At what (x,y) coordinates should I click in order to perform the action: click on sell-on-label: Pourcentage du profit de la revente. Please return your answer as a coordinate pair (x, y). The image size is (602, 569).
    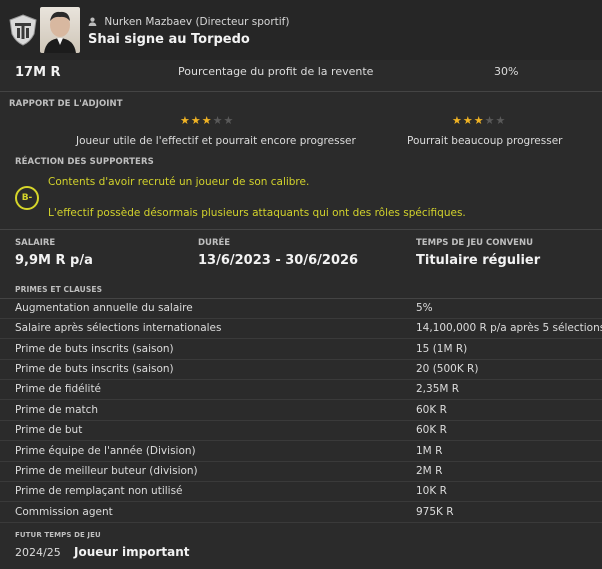
    Looking at the image, I should click on (276, 71).